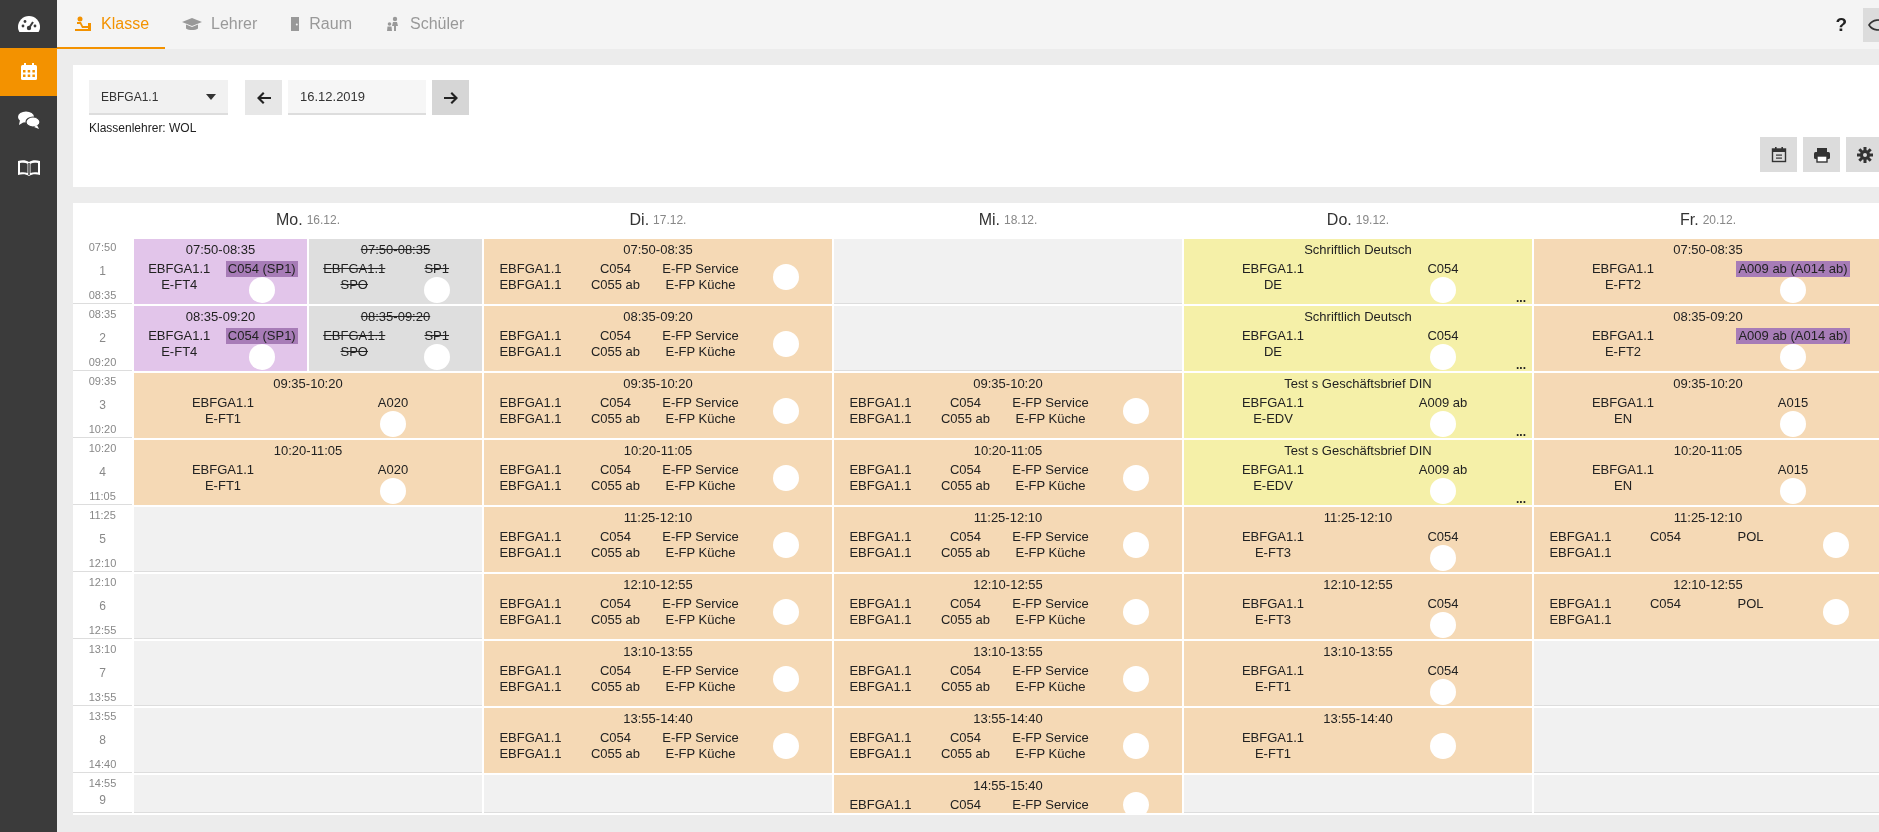 Image resolution: width=1879 pixels, height=832 pixels. Describe the element at coordinates (392, 23) in the screenshot. I see `students-icon` at that location.